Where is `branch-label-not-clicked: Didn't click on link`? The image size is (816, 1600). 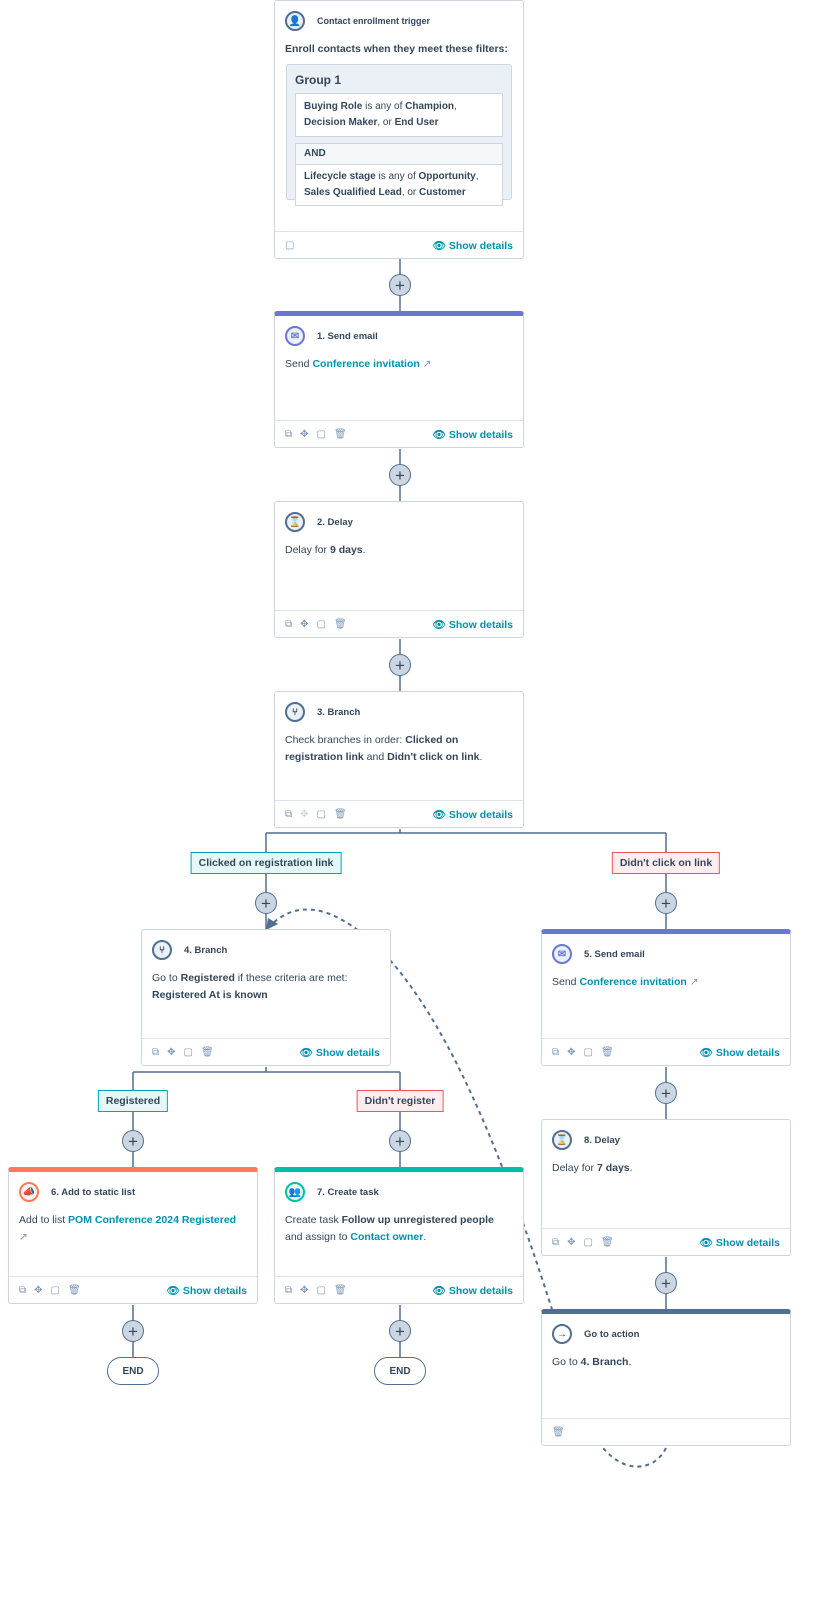
branch-label-not-clicked: Didn't click on link is located at coordinates (666, 863).